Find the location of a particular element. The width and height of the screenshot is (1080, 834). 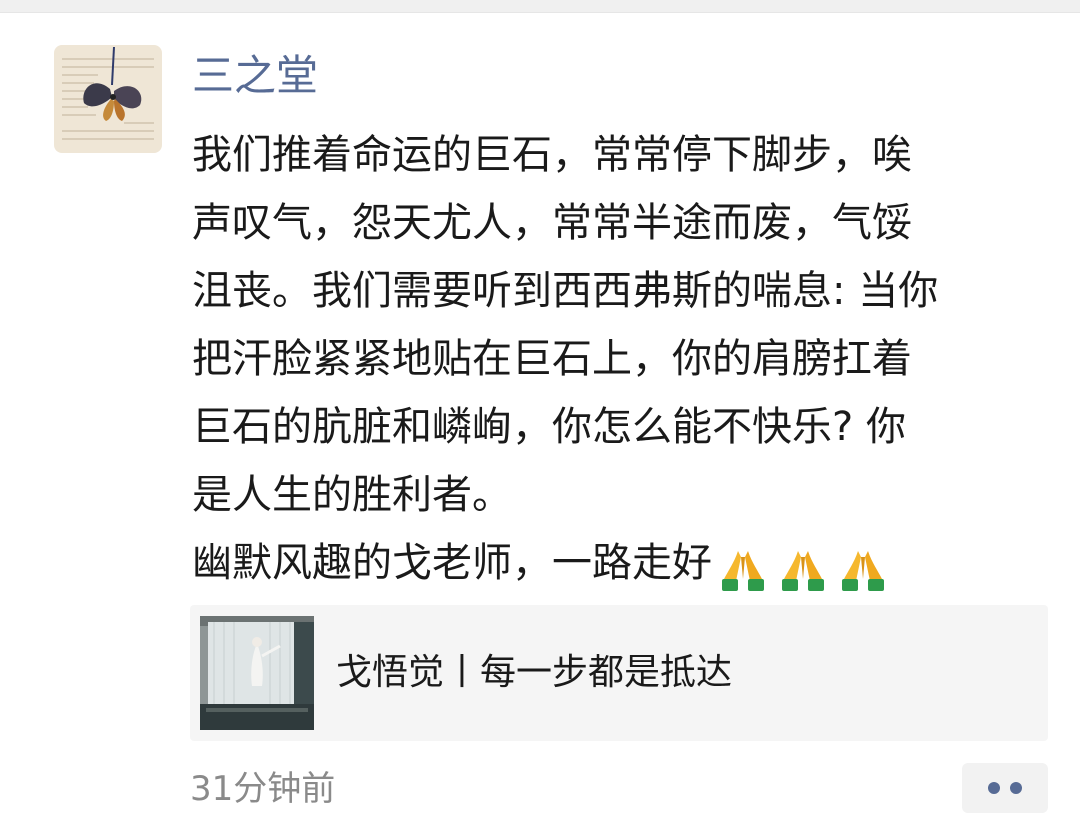

article-thumbnail is located at coordinates (257, 673).